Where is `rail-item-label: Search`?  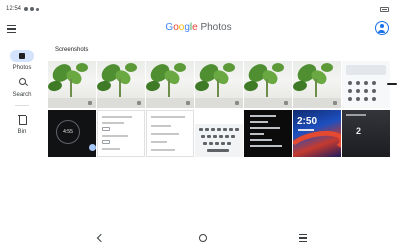 rail-item-label: Search is located at coordinates (22, 95).